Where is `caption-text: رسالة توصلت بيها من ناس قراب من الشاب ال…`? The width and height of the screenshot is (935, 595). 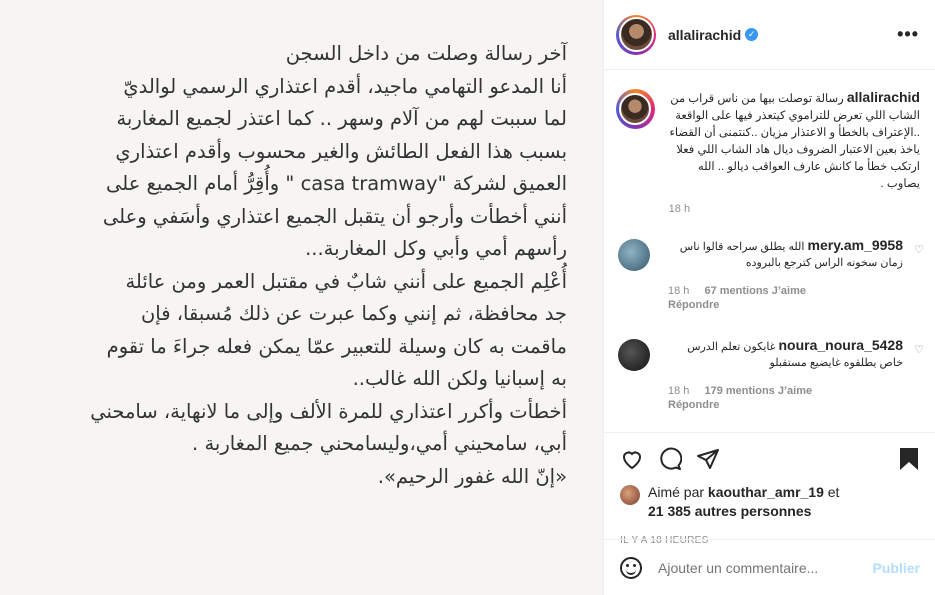 caption-text: رسالة توصلت بيها من ناس قراب من الشاب ال… is located at coordinates (794, 141).